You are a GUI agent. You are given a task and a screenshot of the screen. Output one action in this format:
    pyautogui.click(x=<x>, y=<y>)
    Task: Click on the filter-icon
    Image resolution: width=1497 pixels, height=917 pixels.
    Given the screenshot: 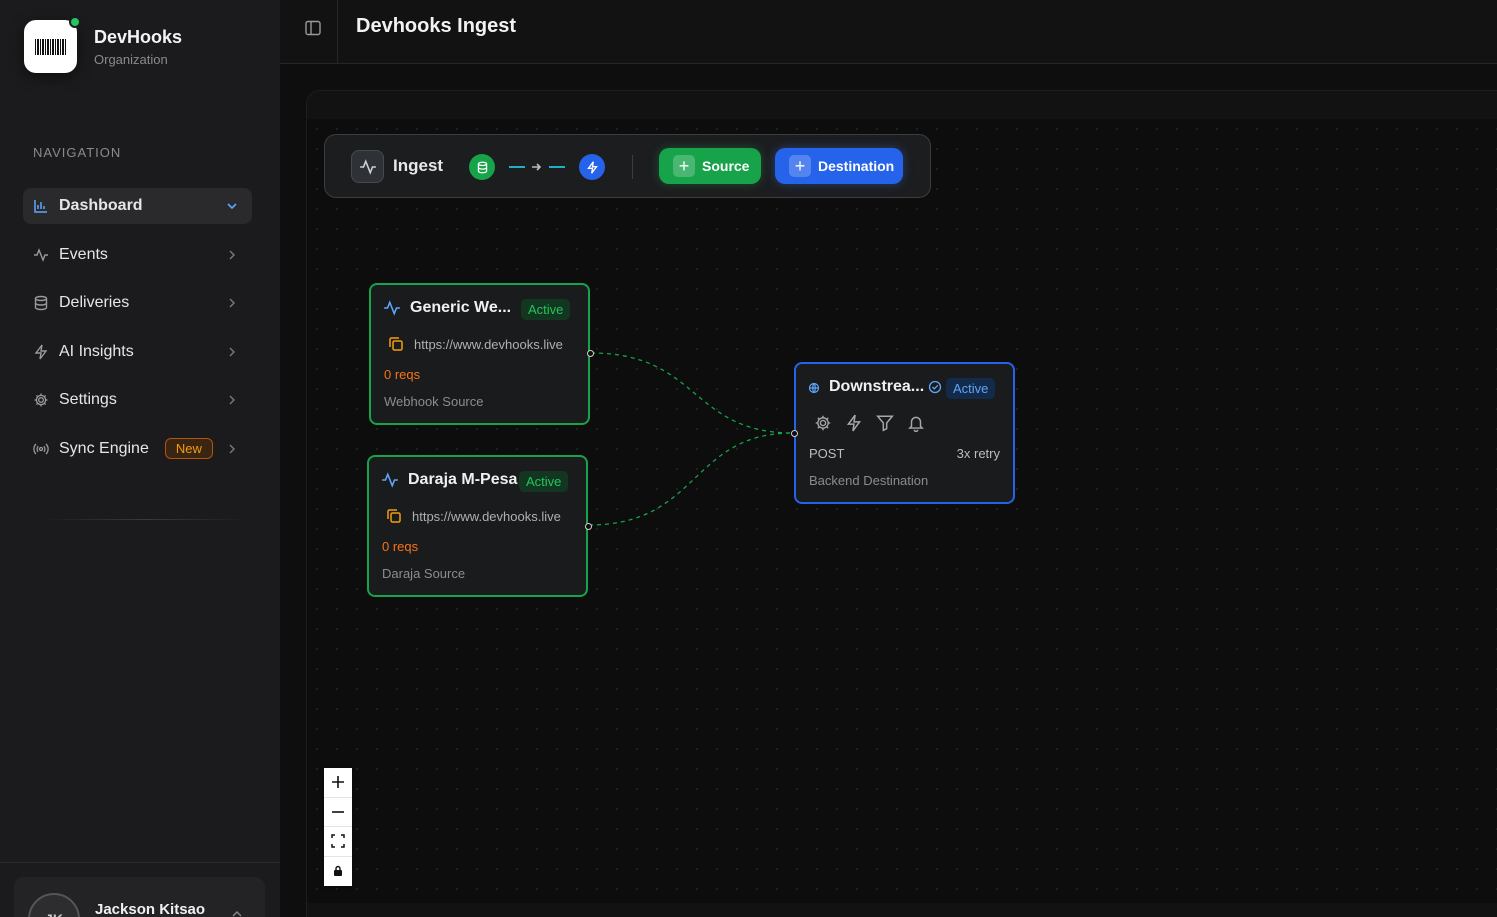 What is the action you would take?
    pyautogui.click(x=885, y=423)
    